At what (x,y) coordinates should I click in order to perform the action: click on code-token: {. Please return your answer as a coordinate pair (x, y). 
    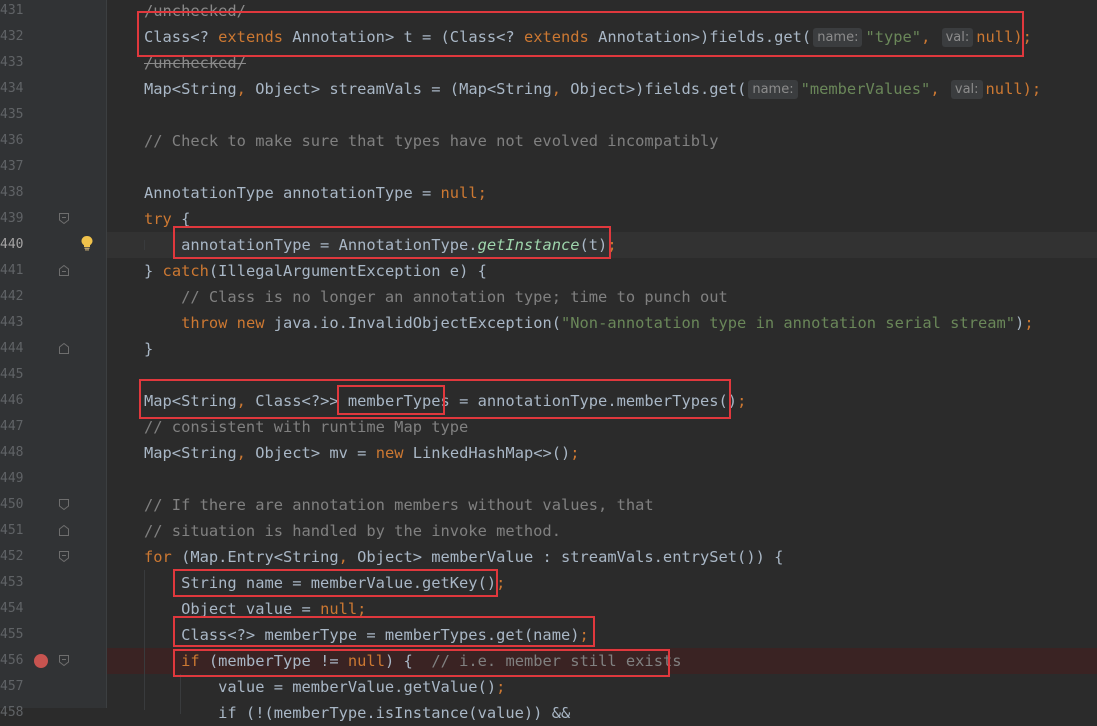
    Looking at the image, I should click on (181, 219).